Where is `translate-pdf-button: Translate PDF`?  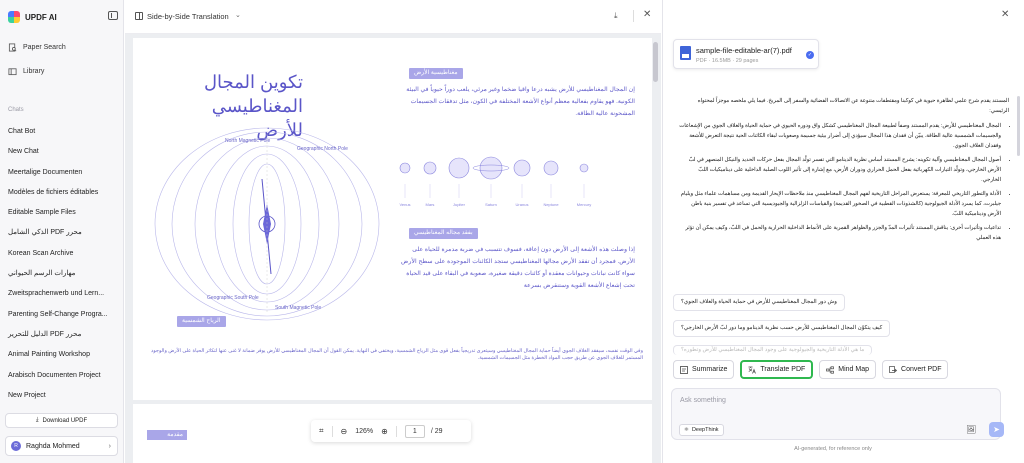
translate-pdf-button: Translate PDF is located at coordinates (777, 369).